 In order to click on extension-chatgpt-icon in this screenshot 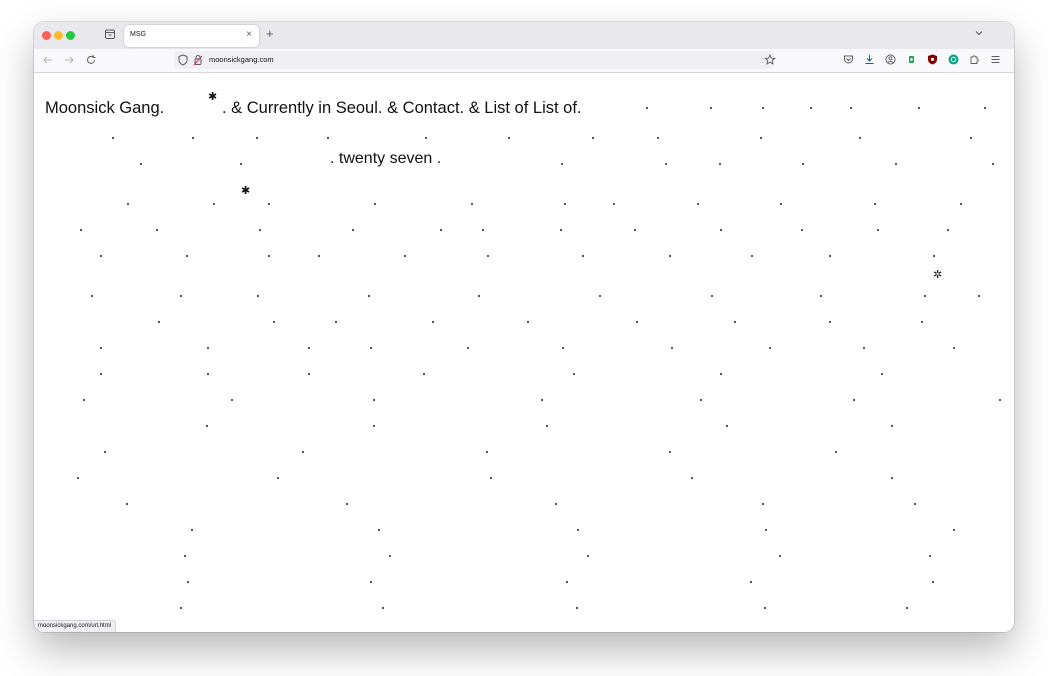, I will do `click(953, 59)`.